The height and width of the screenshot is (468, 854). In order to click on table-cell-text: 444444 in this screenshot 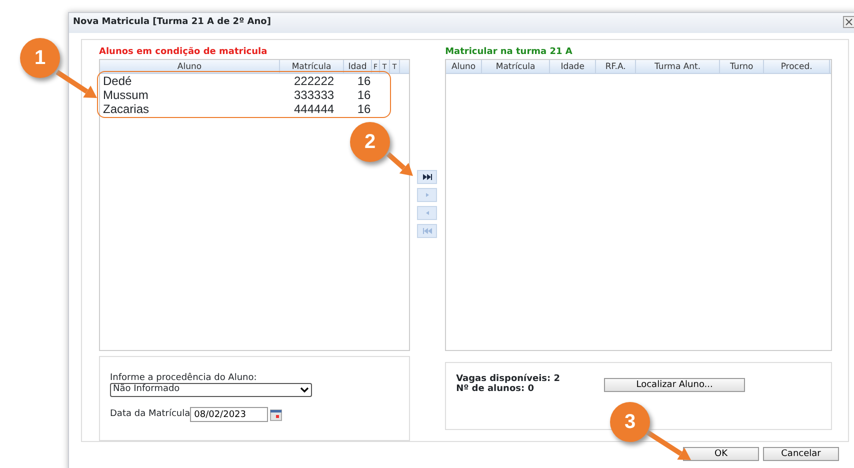, I will do `click(314, 109)`.